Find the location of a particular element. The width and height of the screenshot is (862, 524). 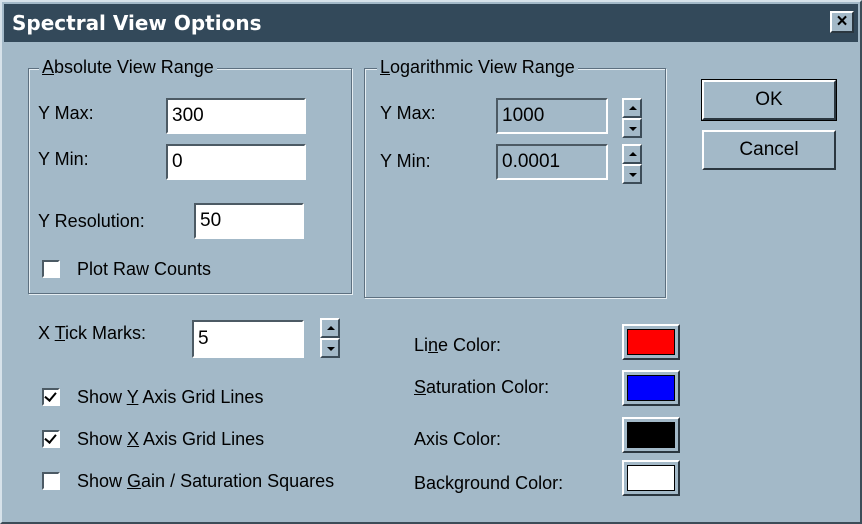

close-button: × is located at coordinates (842, 22).